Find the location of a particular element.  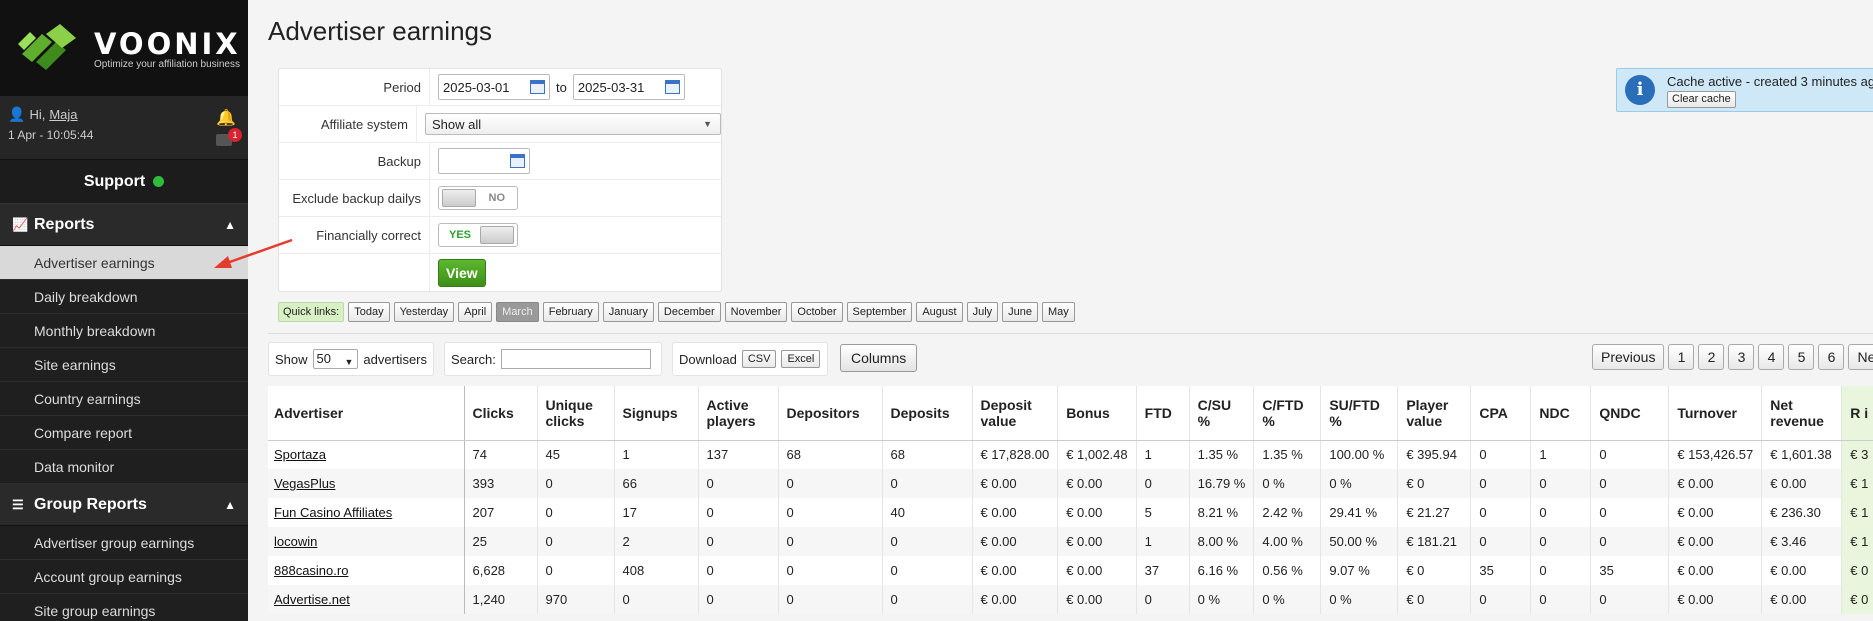

clear-cache-button: Clear cache is located at coordinates (1701, 99).